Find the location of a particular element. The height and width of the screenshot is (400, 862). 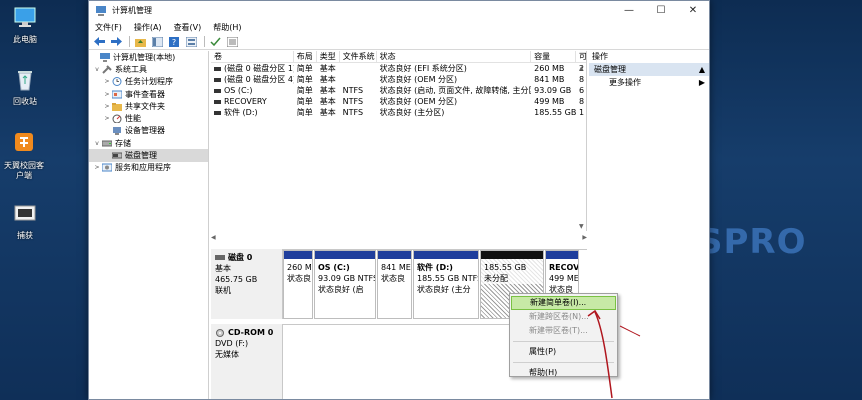

tree-item-computer-management: 计算机管理(本地) is located at coordinates (148, 57).